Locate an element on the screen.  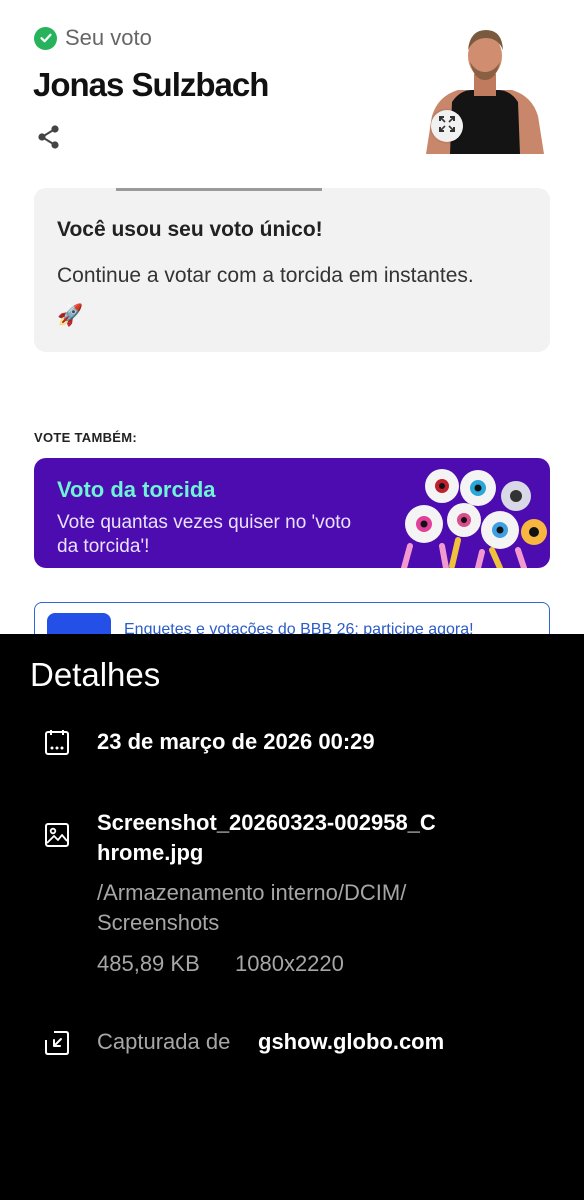
file-name: Screenshot_20260323-002958_Chrome.jpg is located at coordinates (266, 837).